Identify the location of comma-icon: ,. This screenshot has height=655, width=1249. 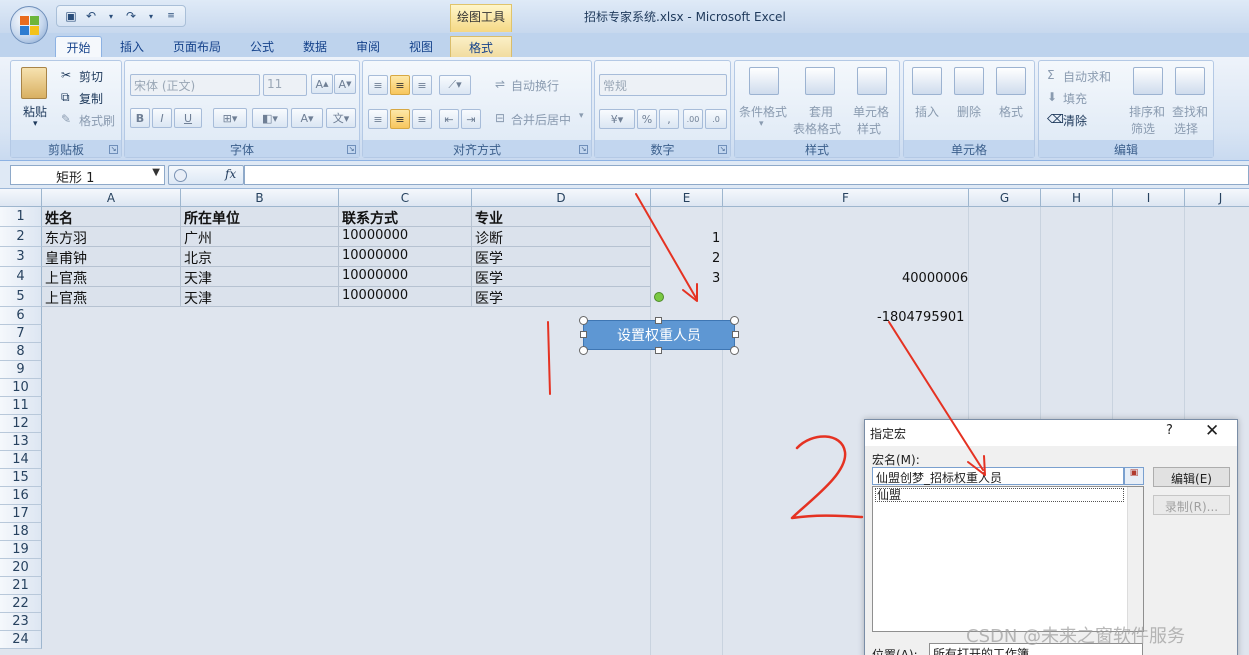
(669, 119).